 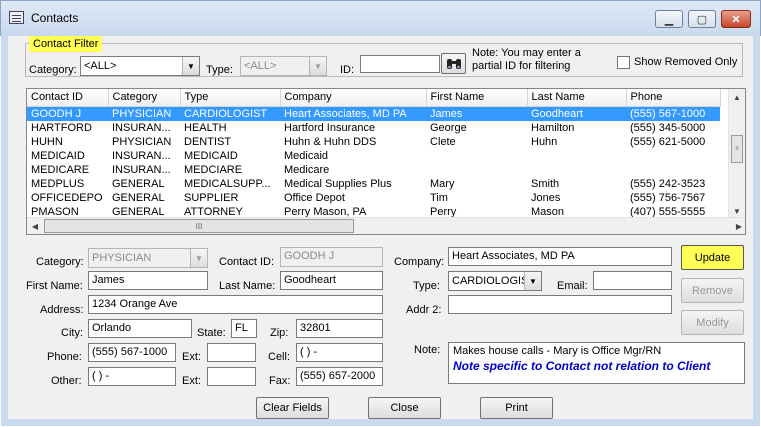 What do you see at coordinates (331, 257) in the screenshot?
I see `contact-id-field: GOODH J` at bounding box center [331, 257].